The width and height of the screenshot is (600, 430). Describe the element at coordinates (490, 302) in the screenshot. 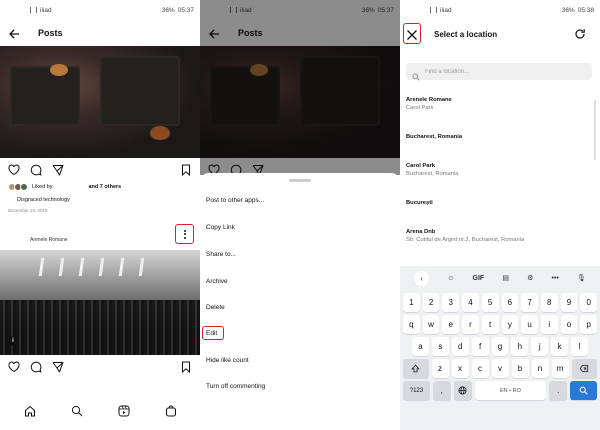

I see `key-5: 5` at that location.